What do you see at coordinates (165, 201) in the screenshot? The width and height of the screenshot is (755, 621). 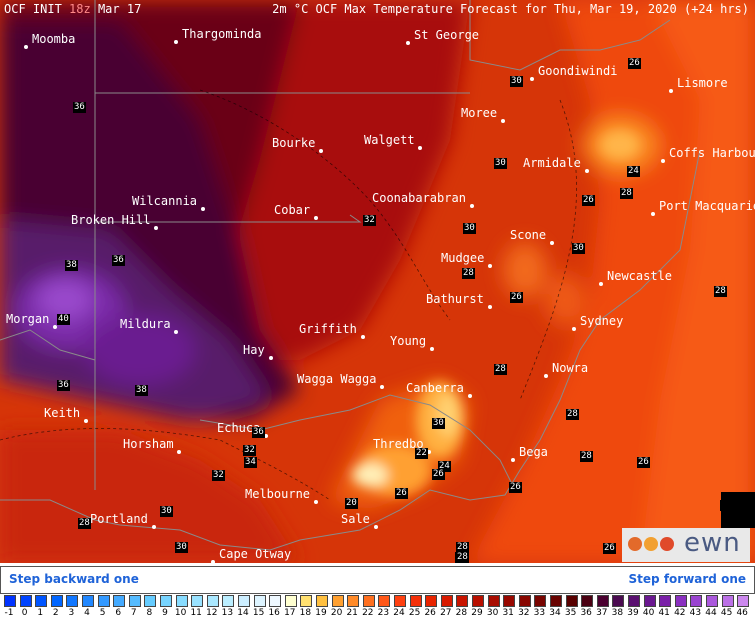 I see `city-label: Wilcannia` at bounding box center [165, 201].